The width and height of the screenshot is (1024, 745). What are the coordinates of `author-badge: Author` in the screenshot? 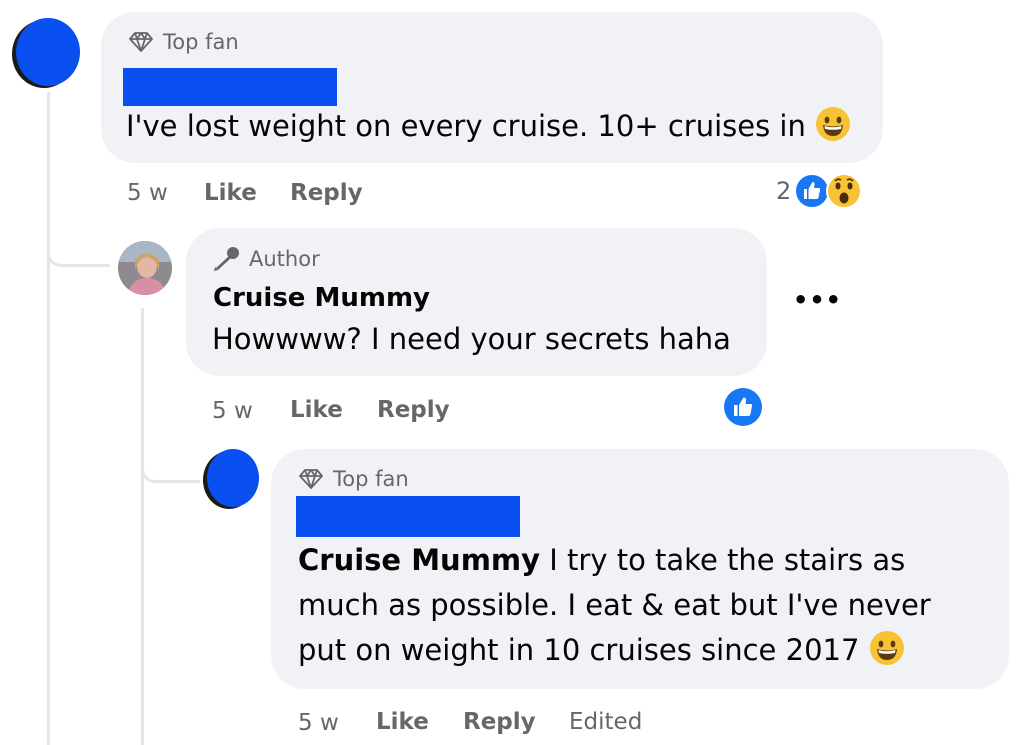 It's located at (266, 259).